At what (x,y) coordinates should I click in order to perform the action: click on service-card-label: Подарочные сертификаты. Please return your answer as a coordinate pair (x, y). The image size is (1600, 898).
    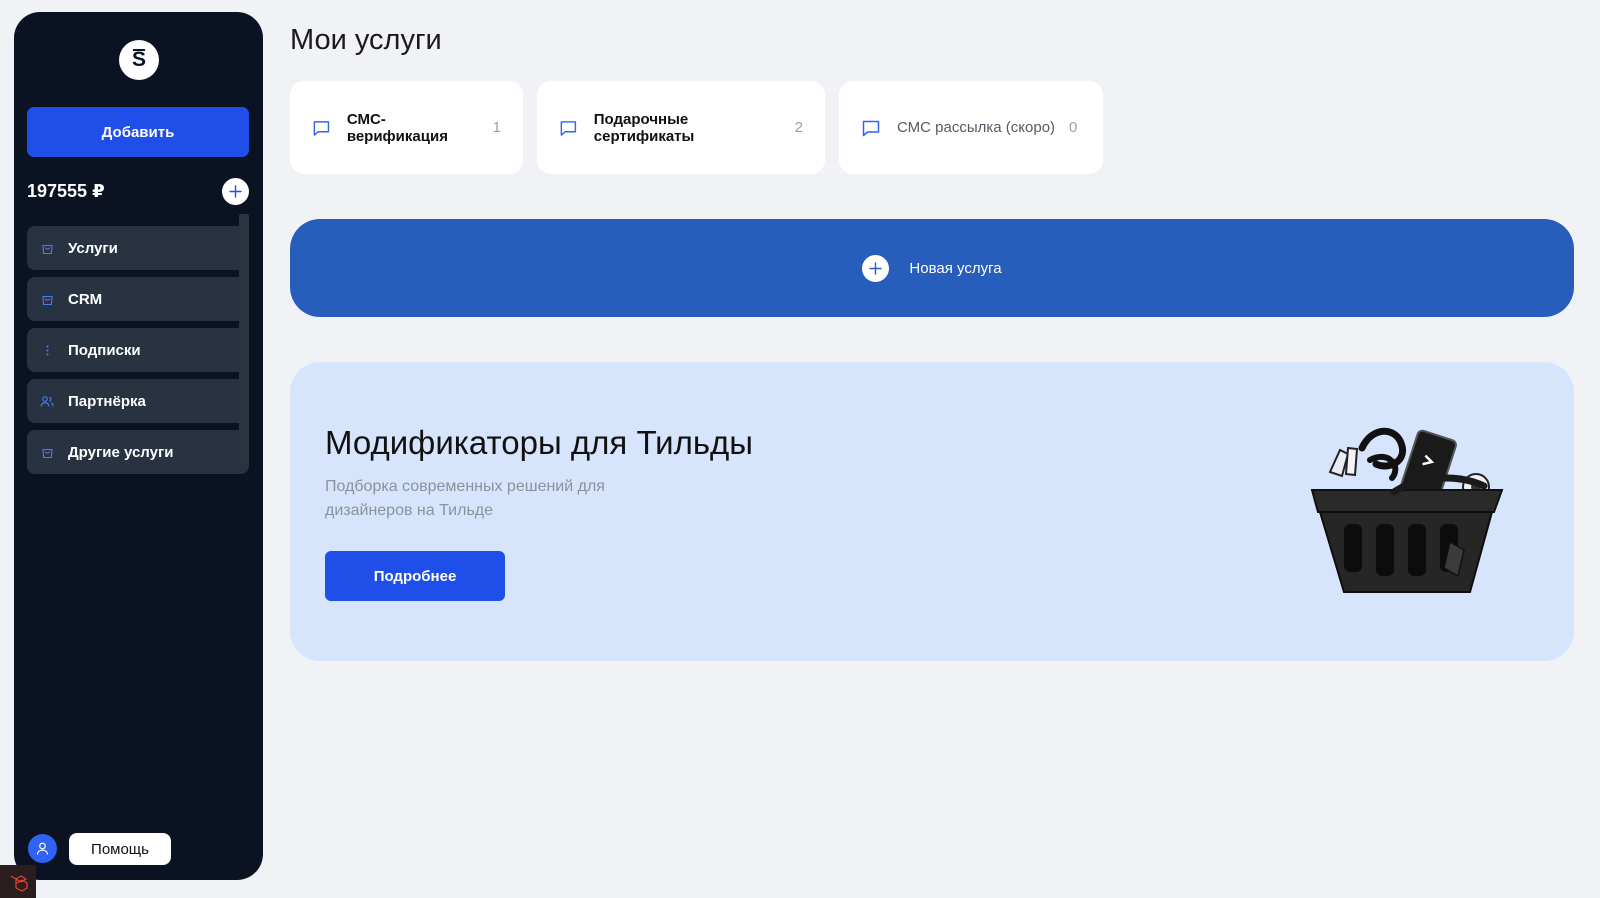
    Looking at the image, I should click on (644, 127).